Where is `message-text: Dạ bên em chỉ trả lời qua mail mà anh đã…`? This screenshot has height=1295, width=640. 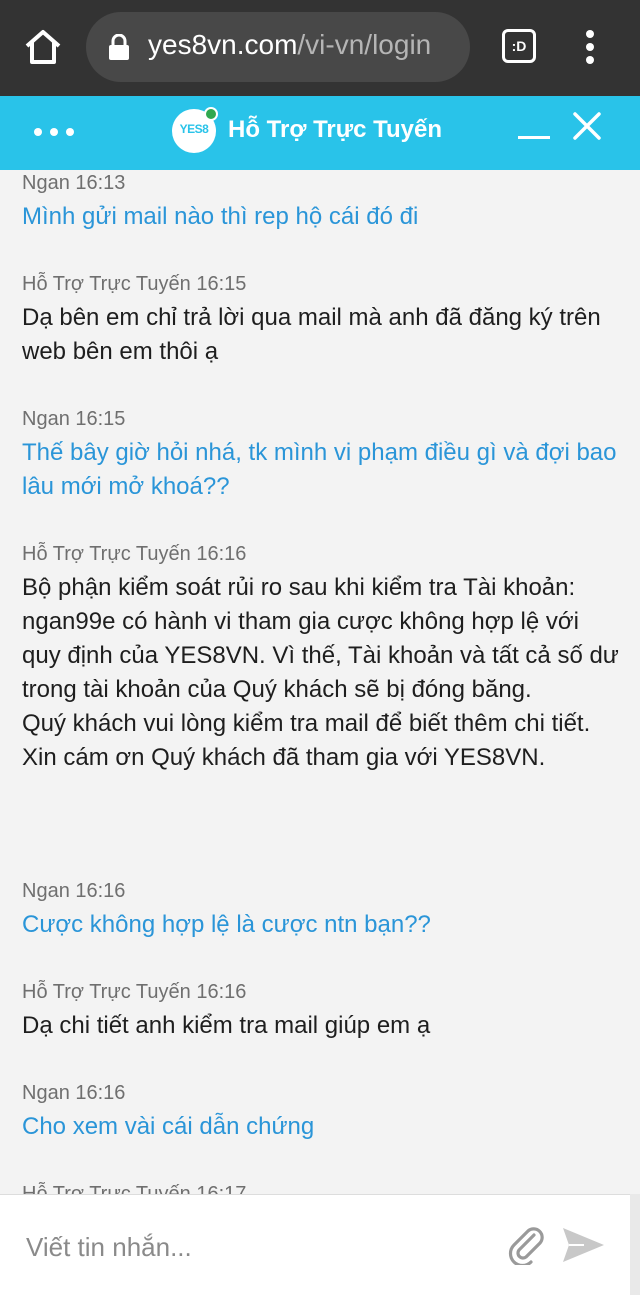 message-text: Dạ bên em chỉ trả lời qua mail mà anh đã… is located at coordinates (311, 334).